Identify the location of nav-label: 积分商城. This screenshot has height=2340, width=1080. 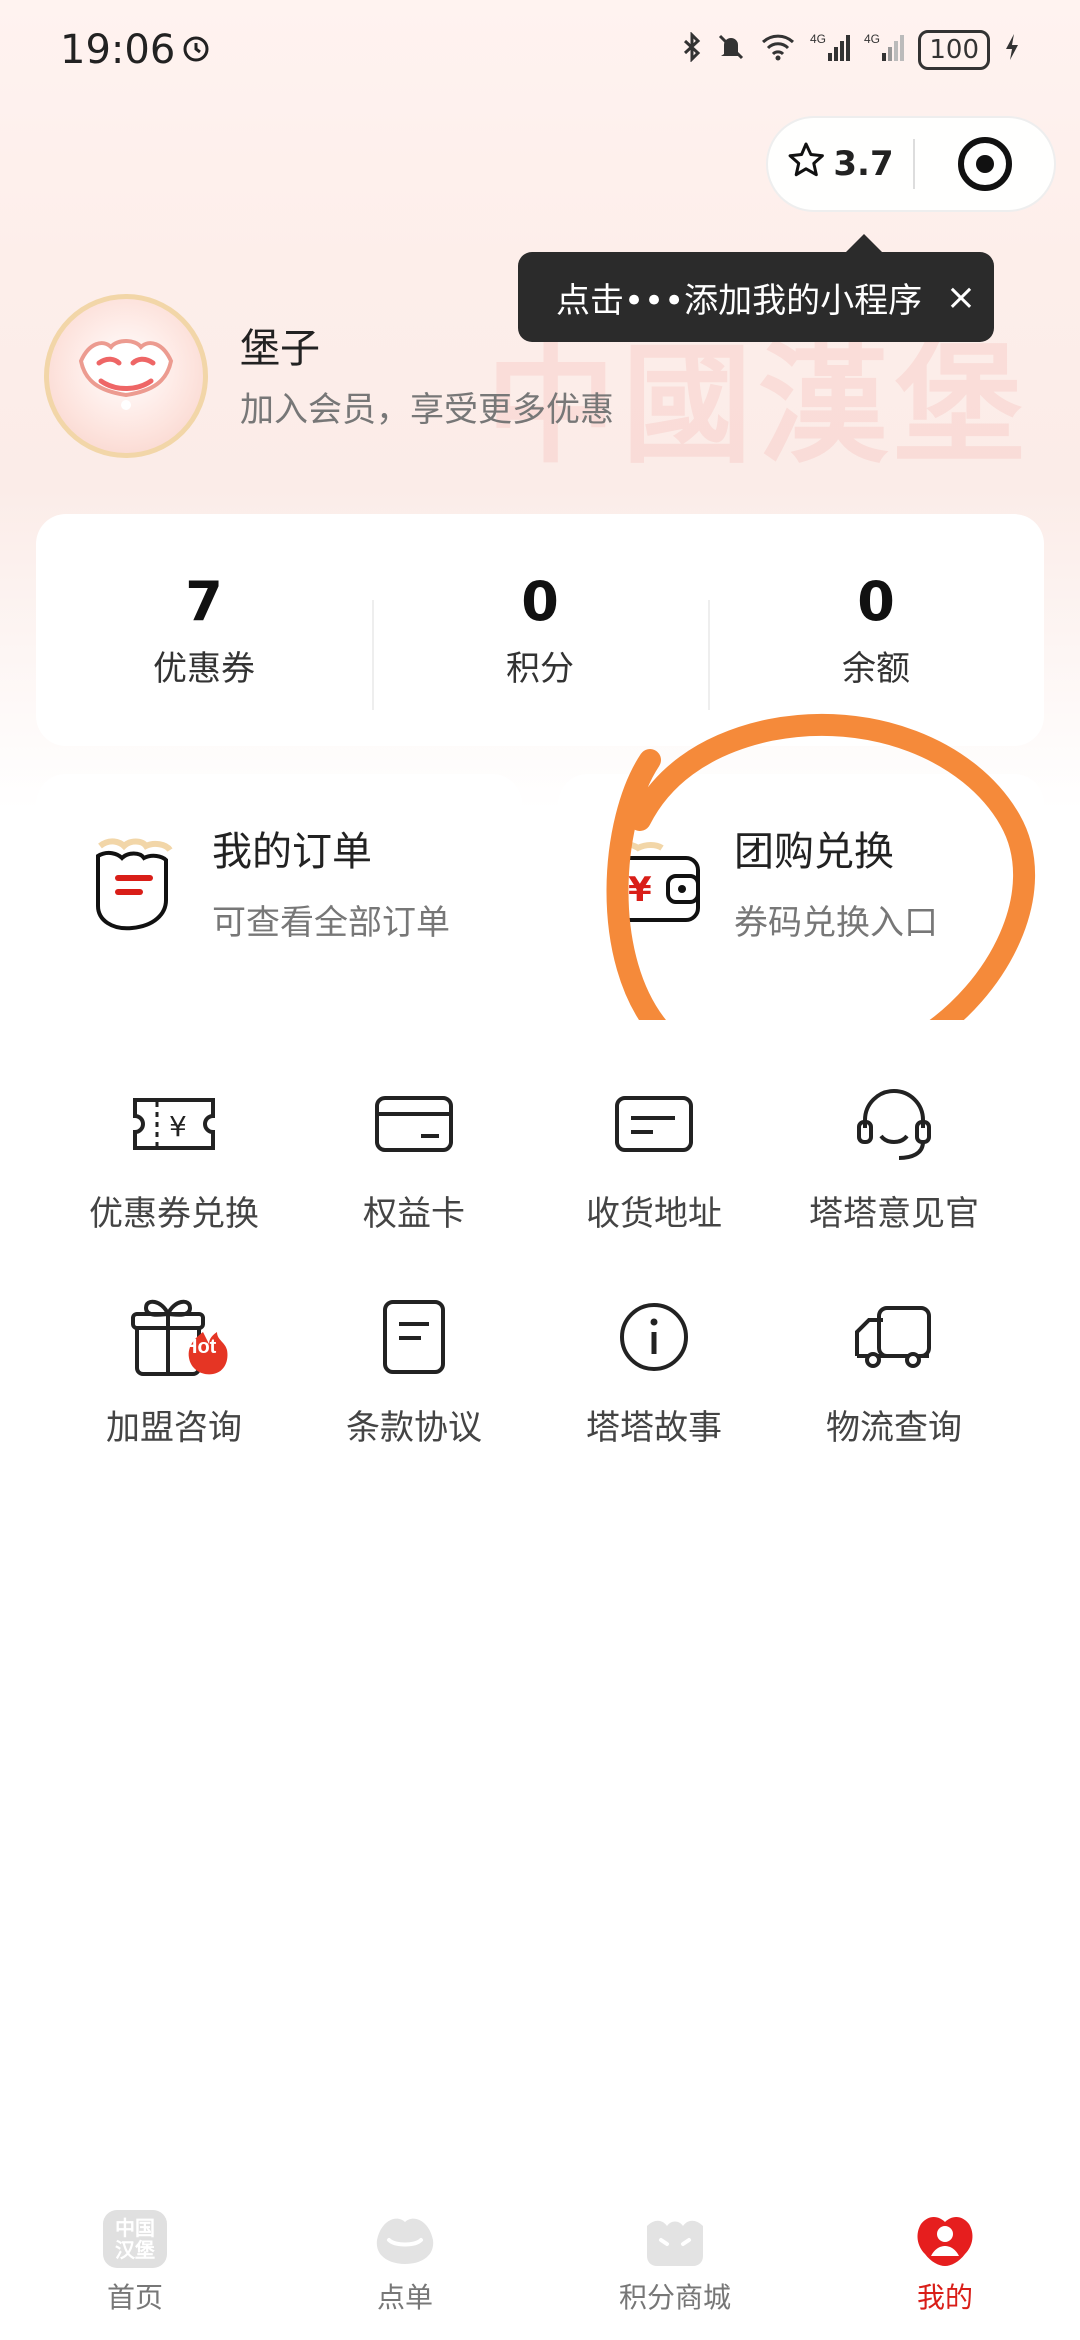
(674, 2297).